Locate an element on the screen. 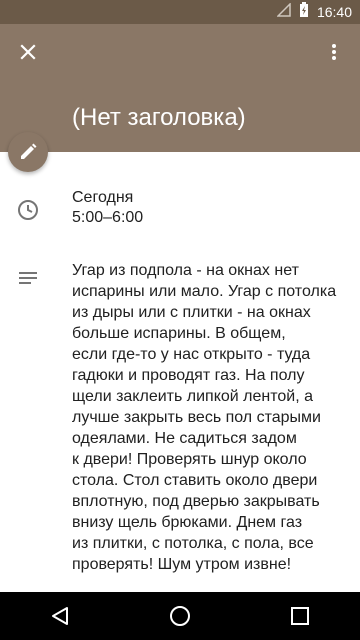  edit-button is located at coordinates (28, 152).